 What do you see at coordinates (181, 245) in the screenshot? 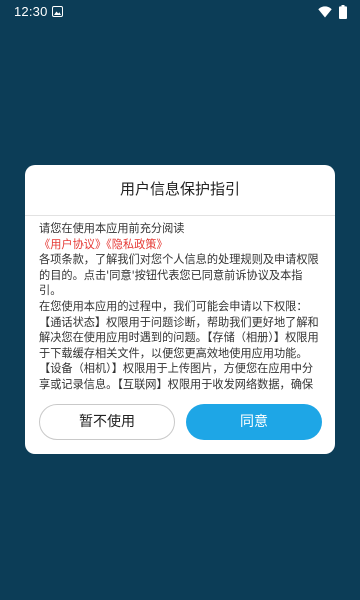
I see `policy-links: 《用户协议》《隐私政策》` at bounding box center [181, 245].